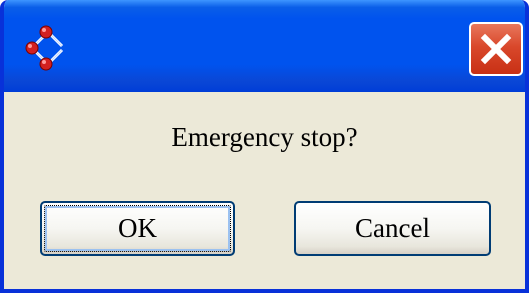 Image resolution: width=529 pixels, height=293 pixels. Describe the element at coordinates (496, 49) in the screenshot. I see `close-button` at that location.